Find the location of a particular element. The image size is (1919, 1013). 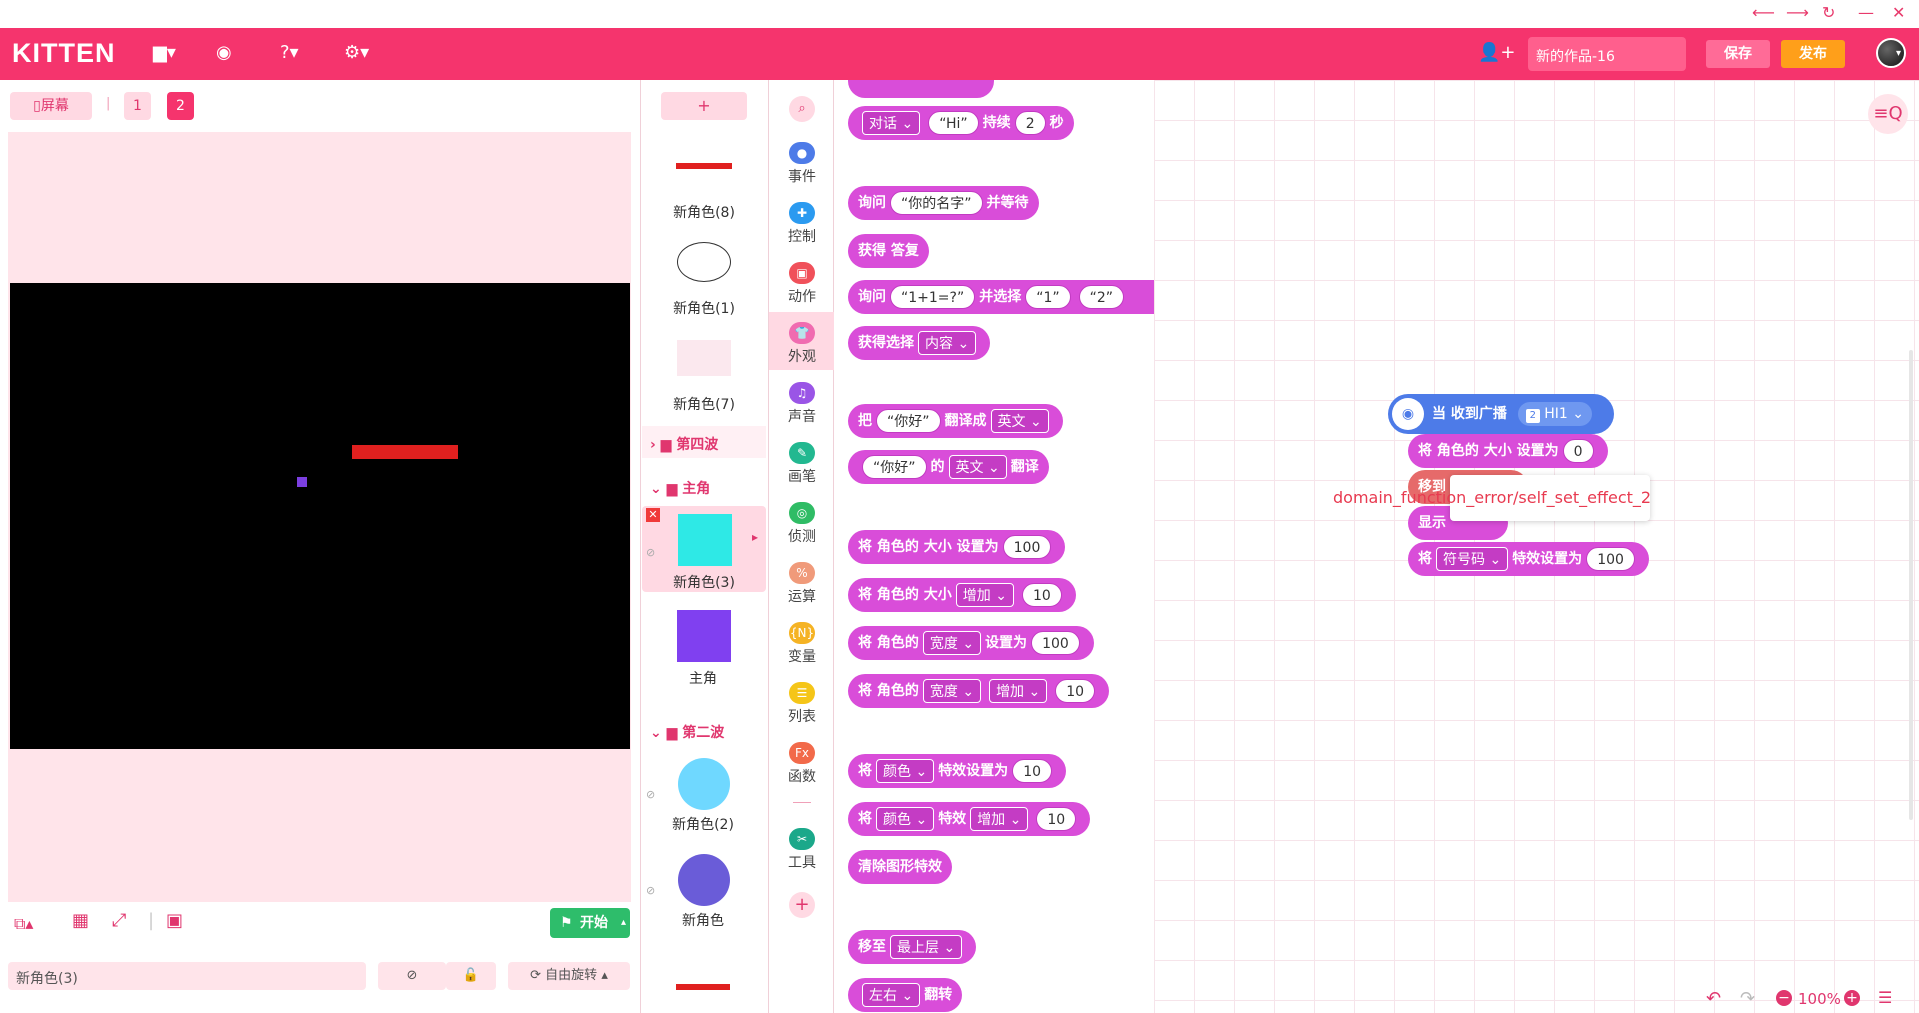

scene-tab-2: 2 is located at coordinates (180, 106).